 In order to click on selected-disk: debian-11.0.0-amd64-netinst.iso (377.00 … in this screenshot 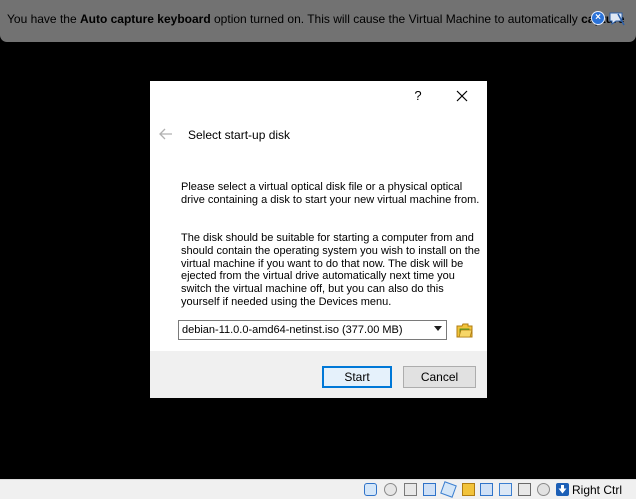, I will do `click(292, 330)`.